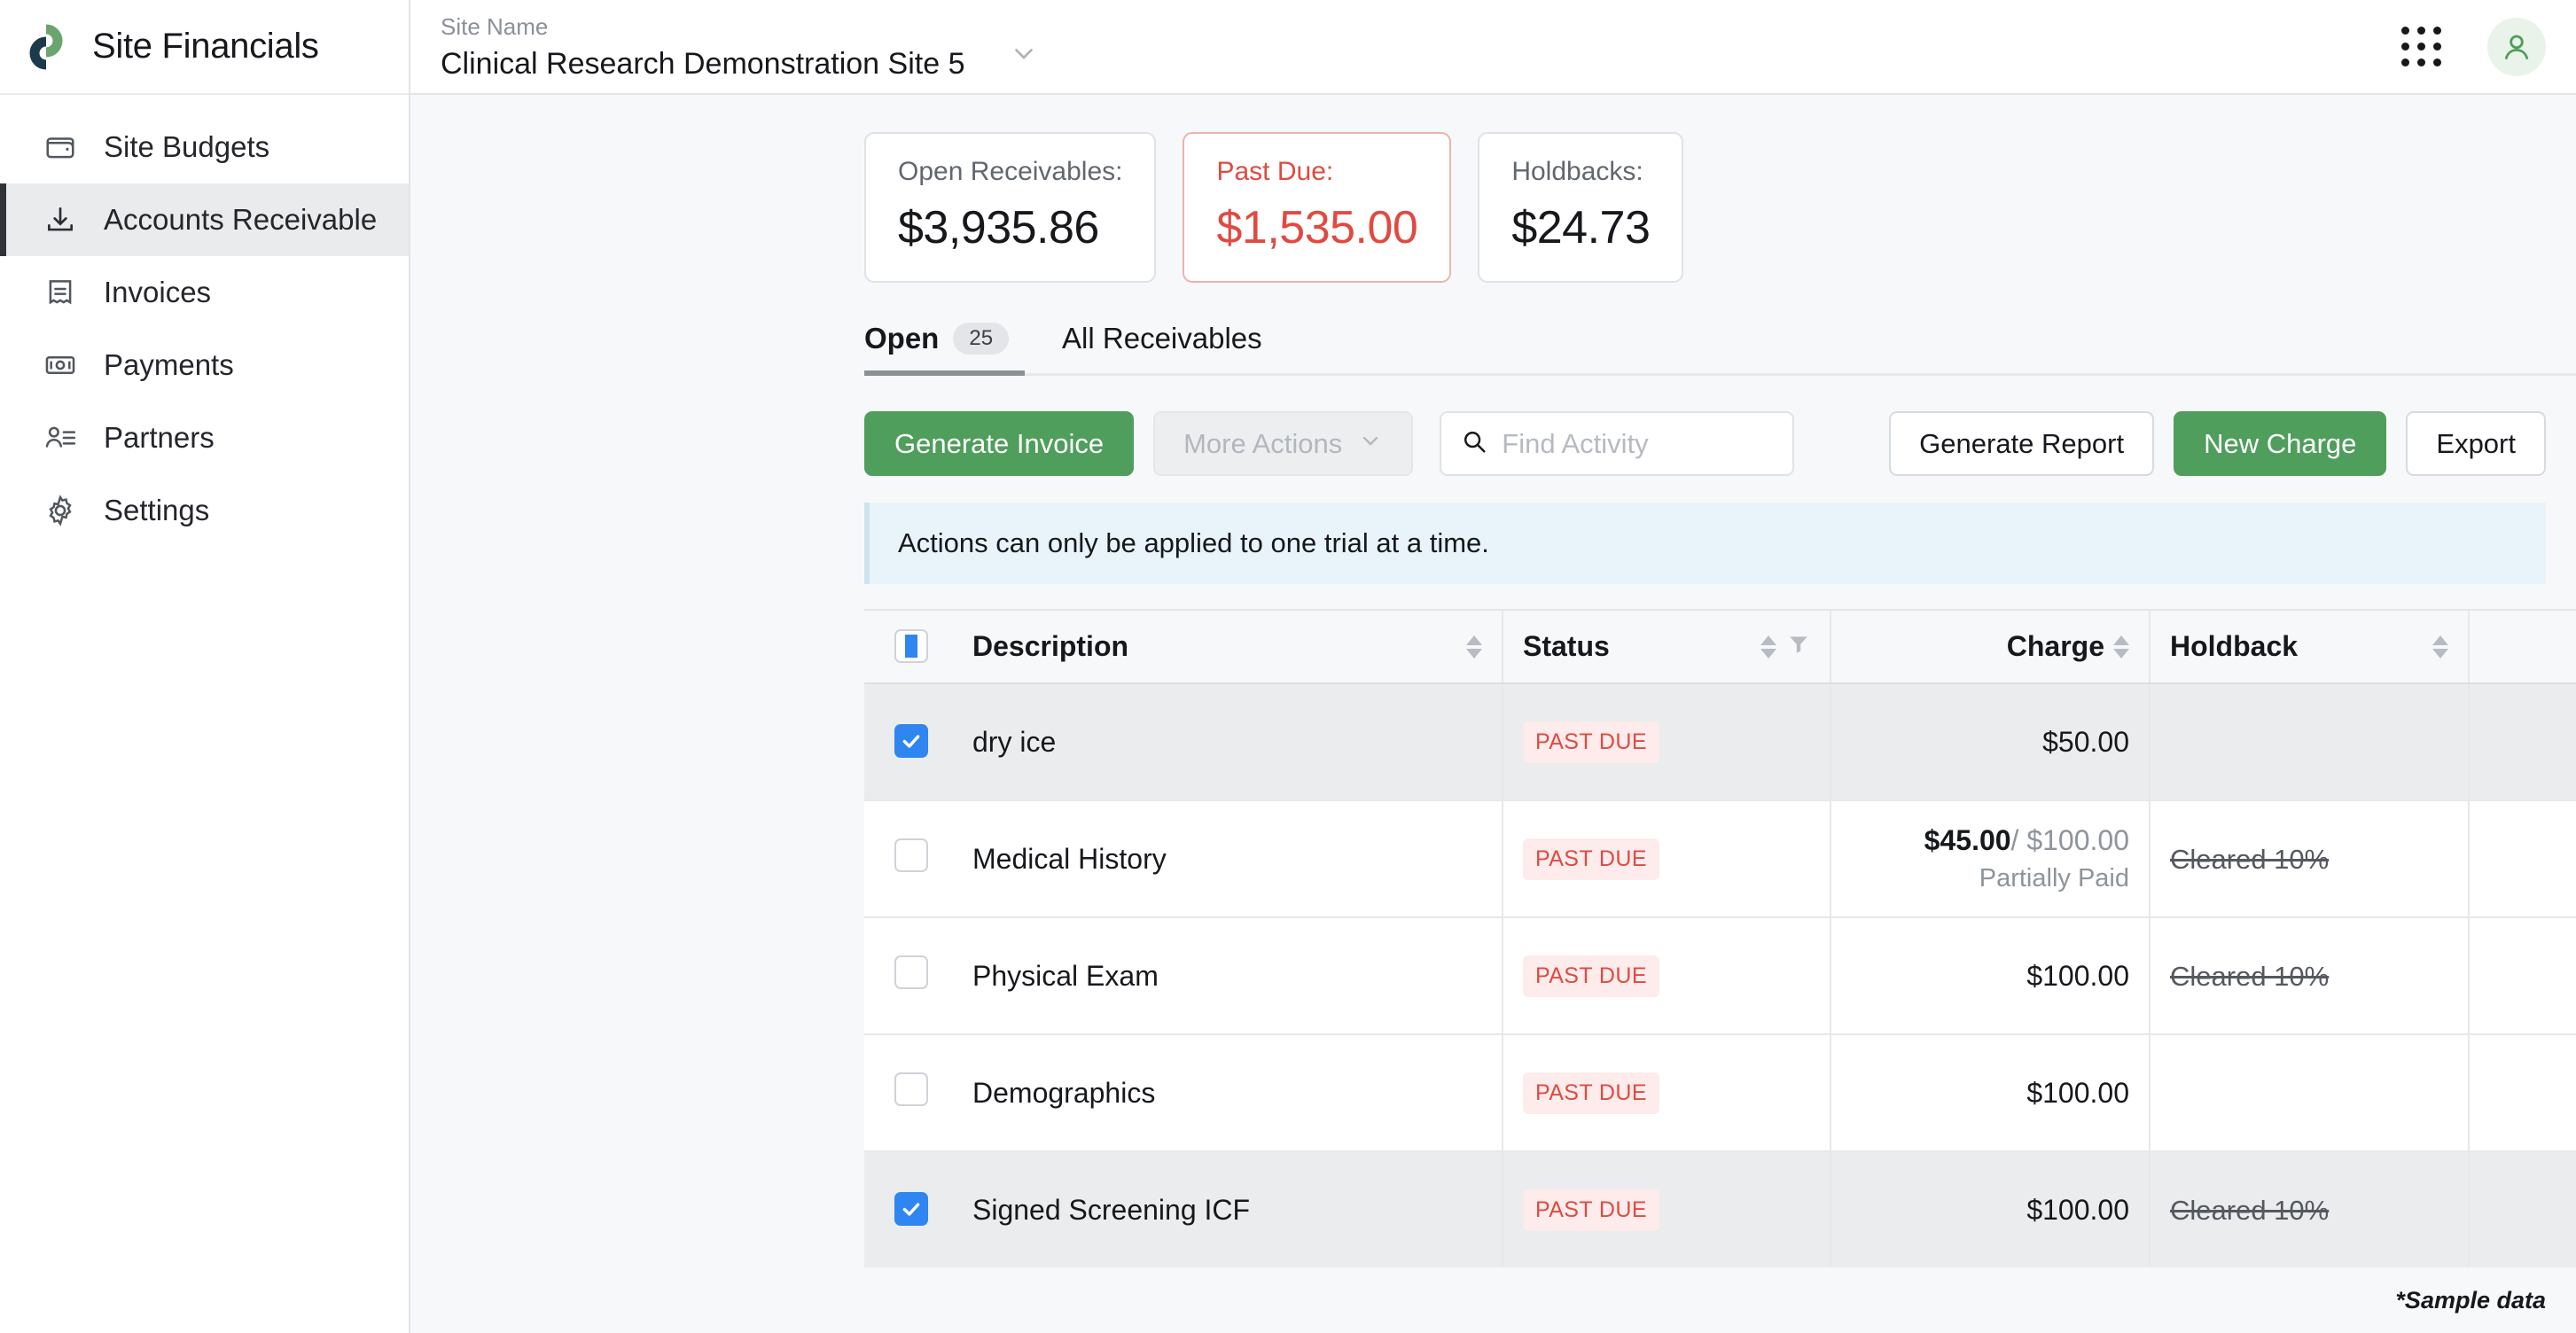 The height and width of the screenshot is (1333, 2576). What do you see at coordinates (495, 26) in the screenshot?
I see `site-name-label: Site Name` at bounding box center [495, 26].